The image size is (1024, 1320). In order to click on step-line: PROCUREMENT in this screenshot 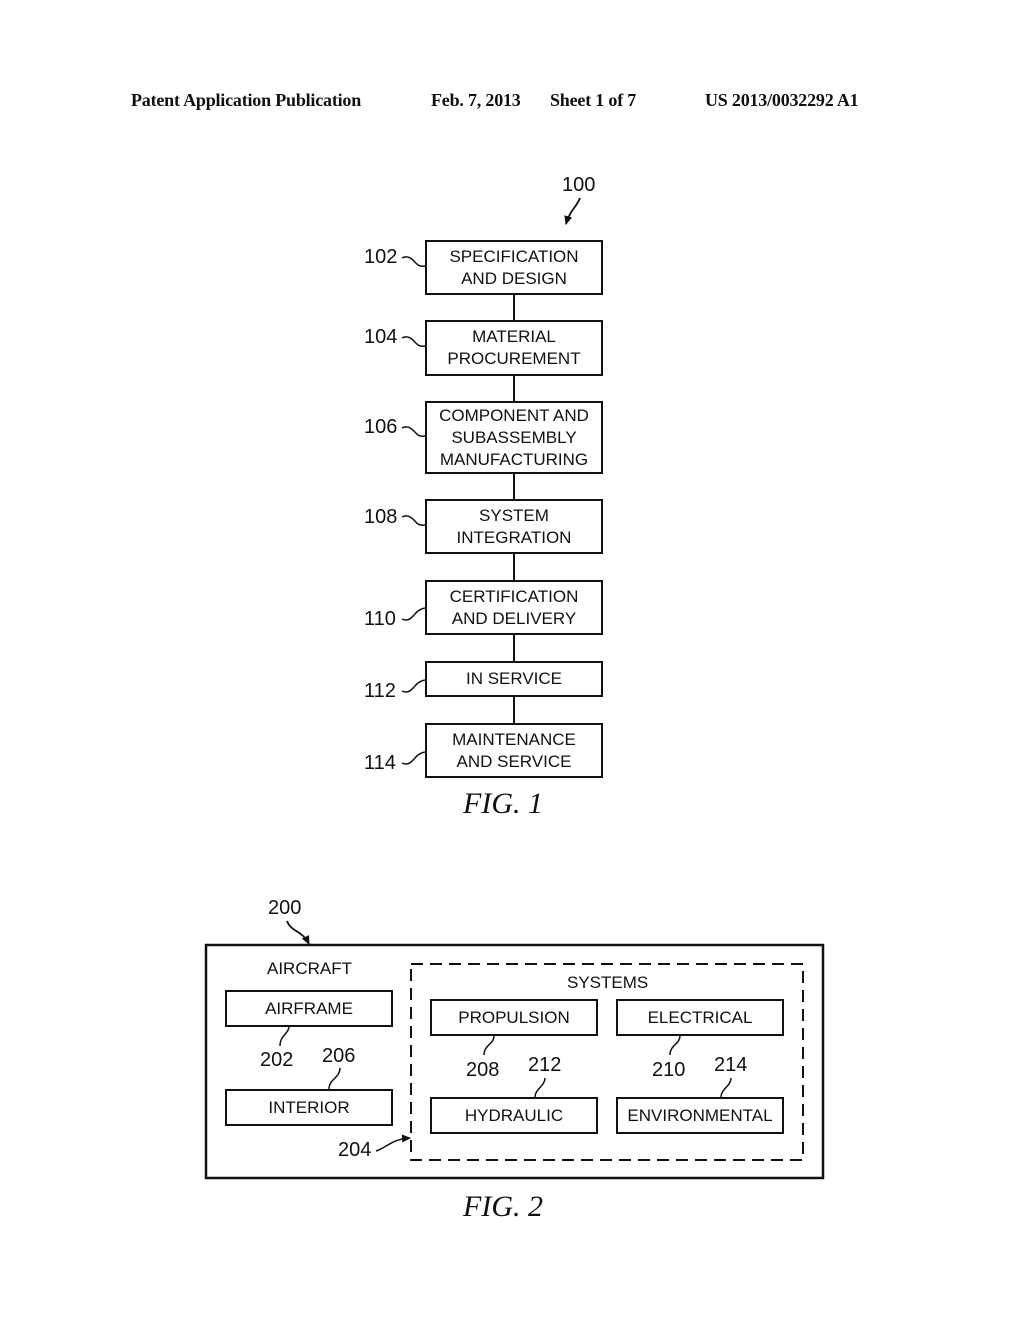, I will do `click(514, 358)`.